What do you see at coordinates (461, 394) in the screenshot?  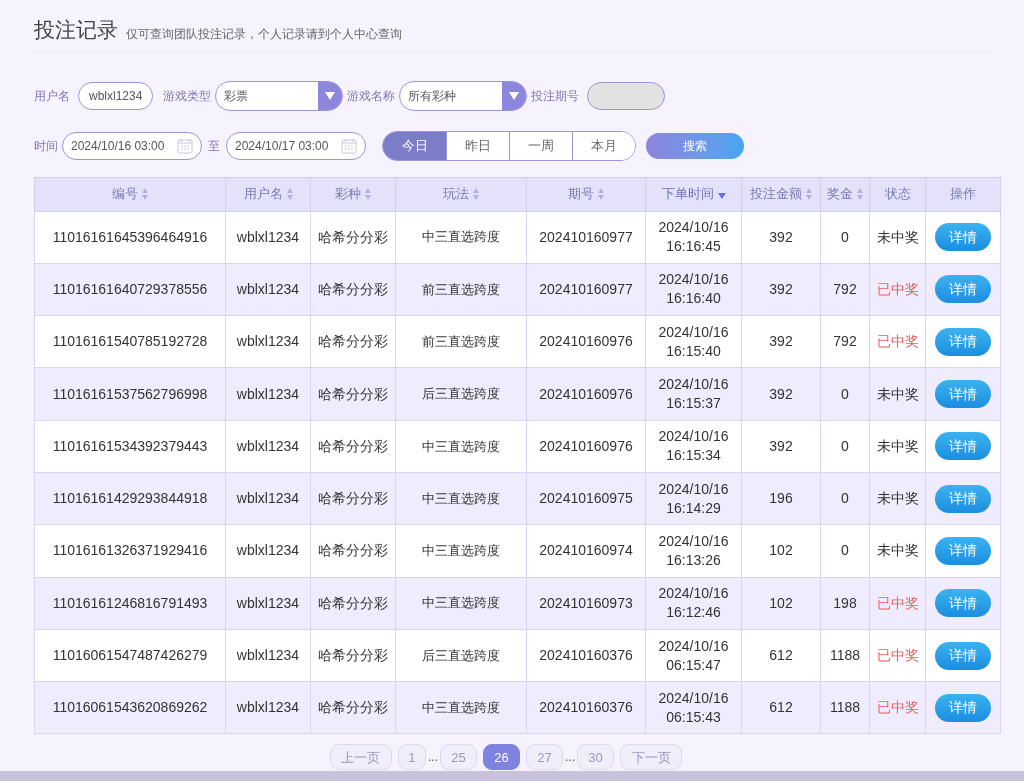 I see `table-cell: 后三直选跨度` at bounding box center [461, 394].